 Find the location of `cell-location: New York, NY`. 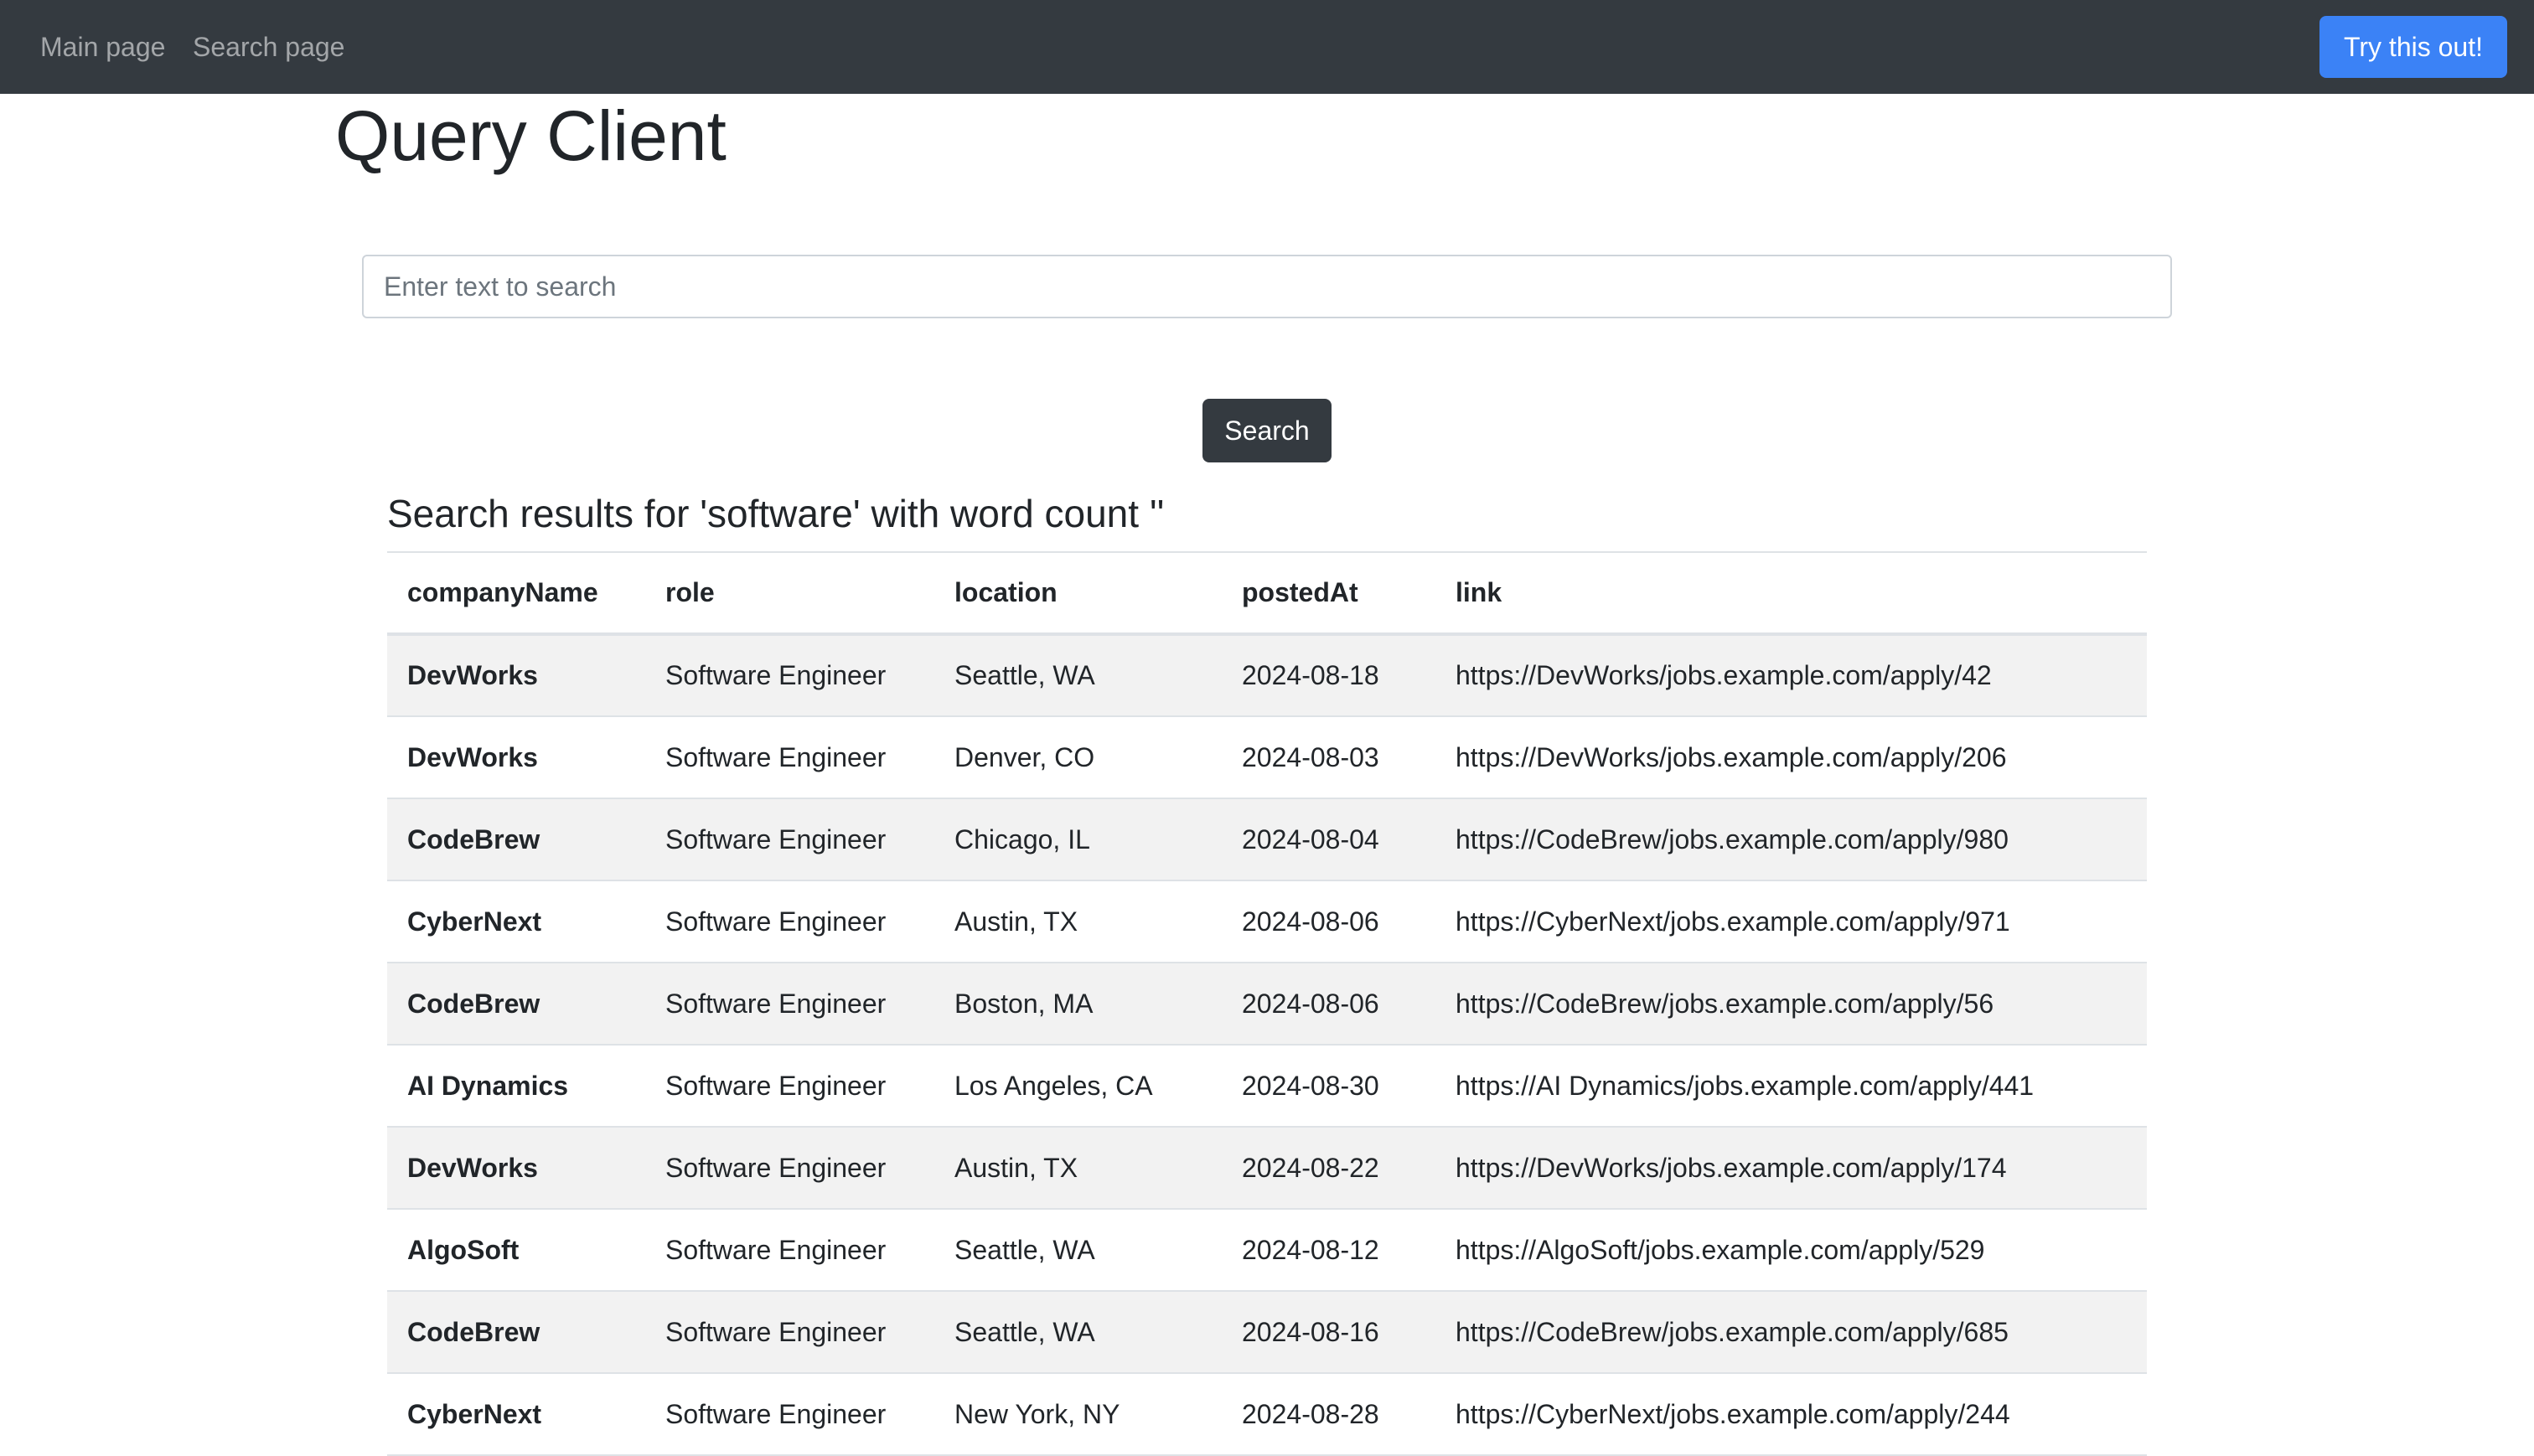

cell-location: New York, NY is located at coordinates (1078, 1414).